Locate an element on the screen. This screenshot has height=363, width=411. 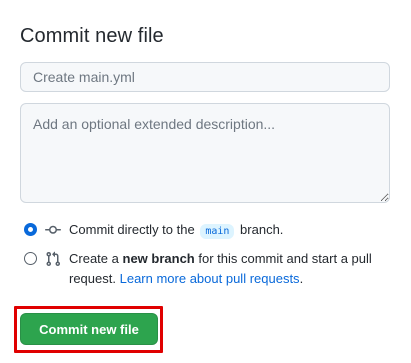
new-branch-radio is located at coordinates (30, 258).